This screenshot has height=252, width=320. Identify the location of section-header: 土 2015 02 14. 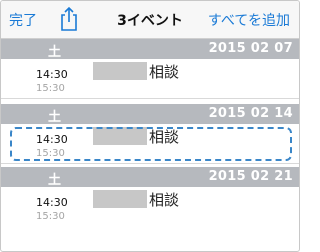
(150, 114).